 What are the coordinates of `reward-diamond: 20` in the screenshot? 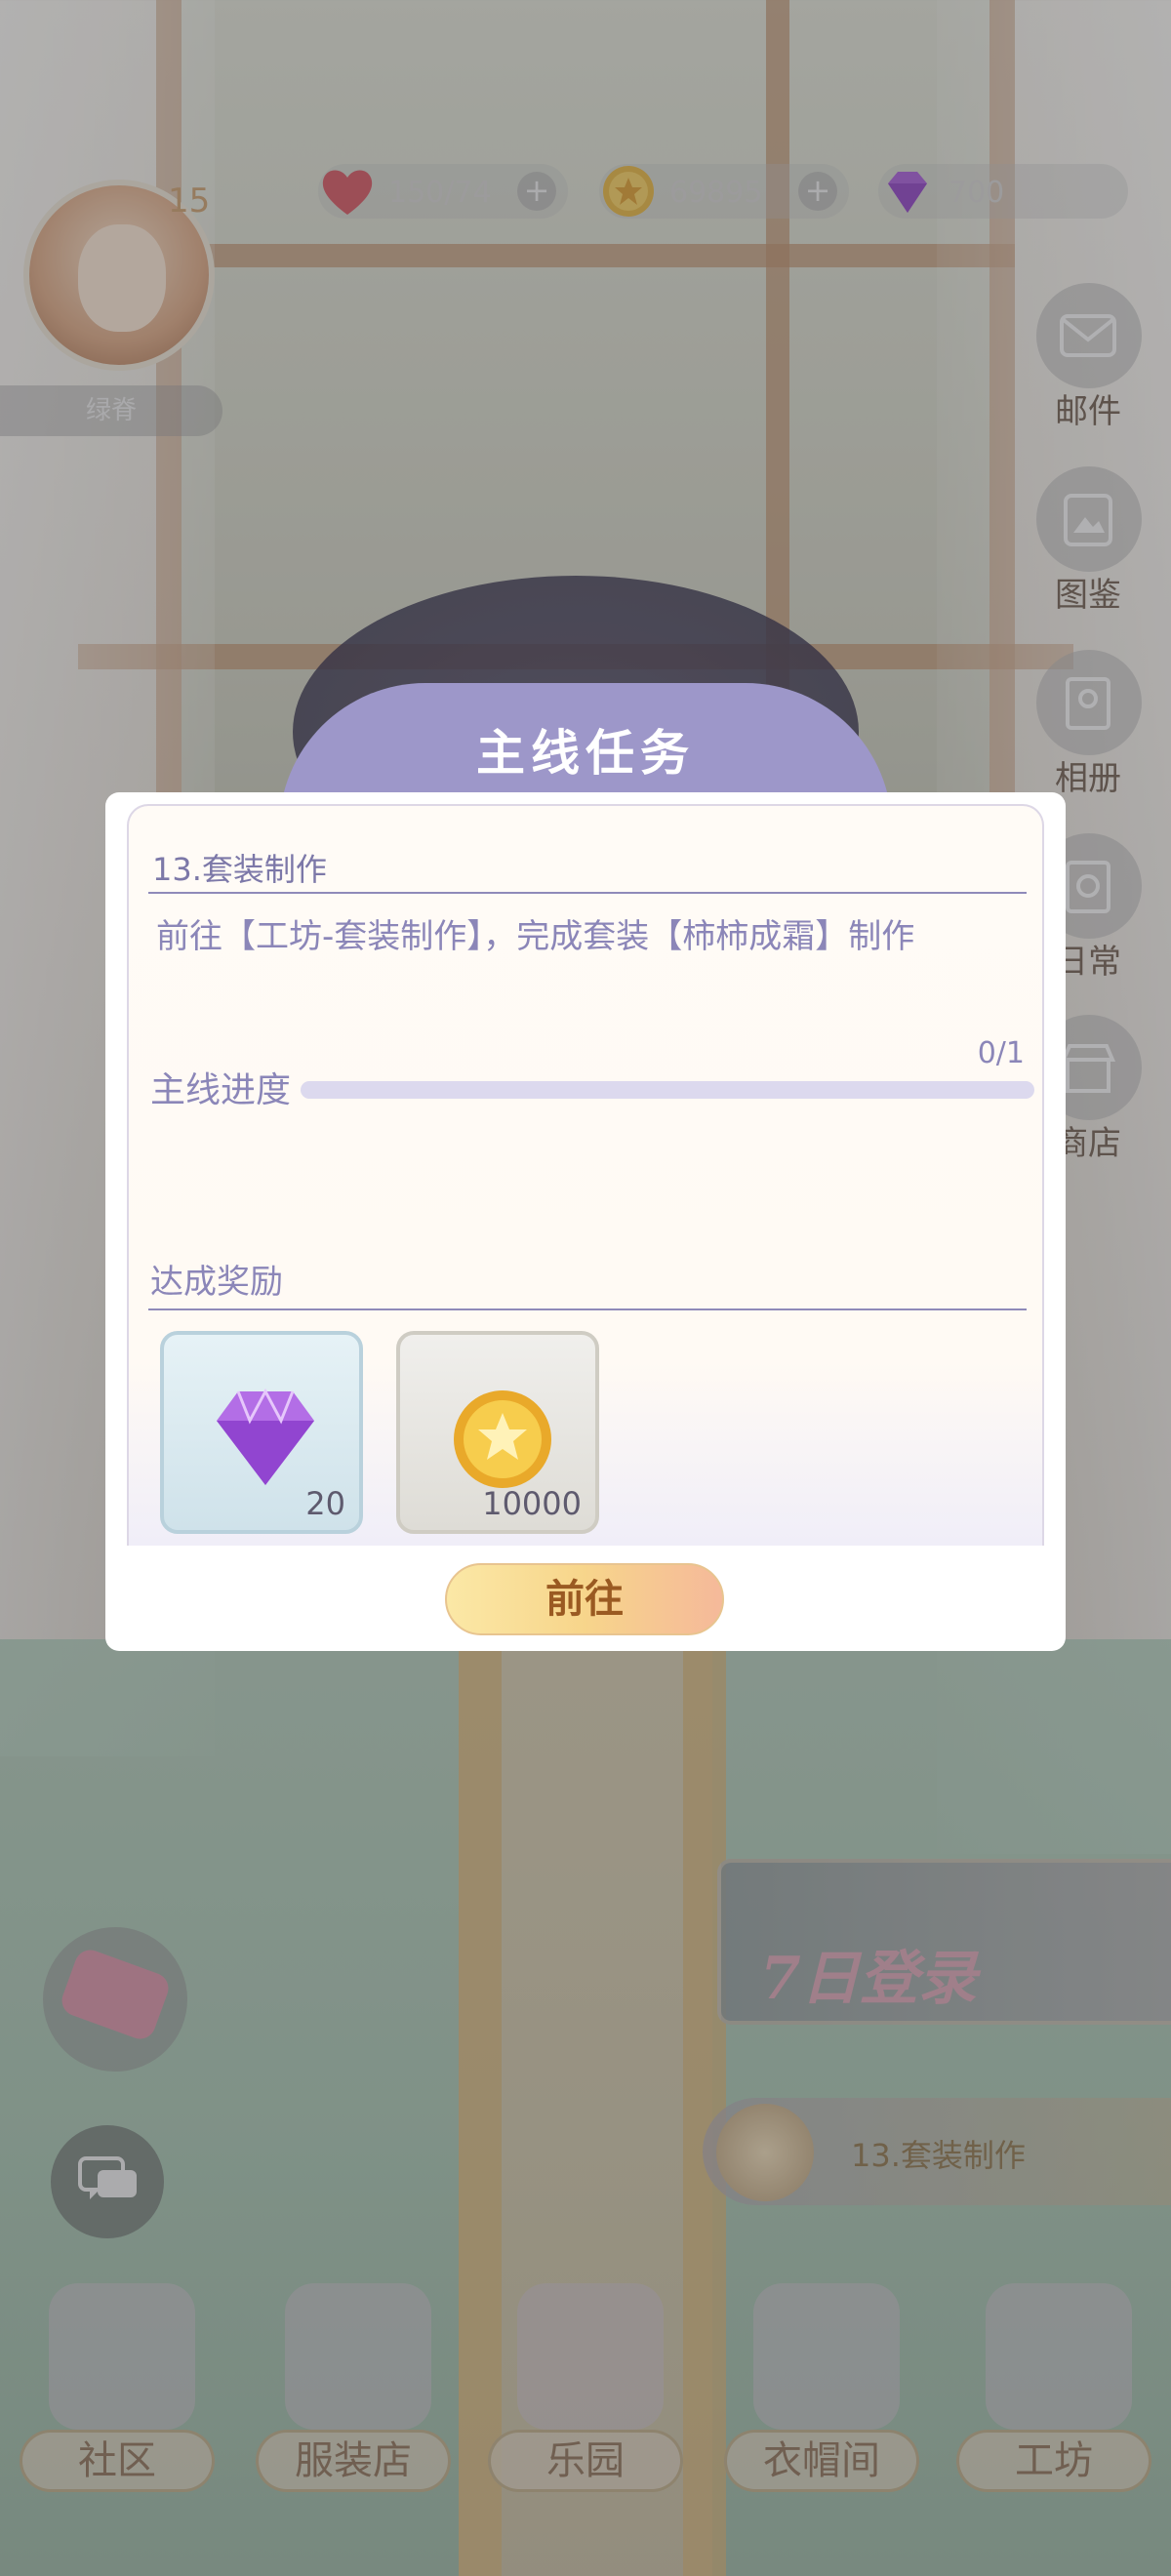 It's located at (261, 1432).